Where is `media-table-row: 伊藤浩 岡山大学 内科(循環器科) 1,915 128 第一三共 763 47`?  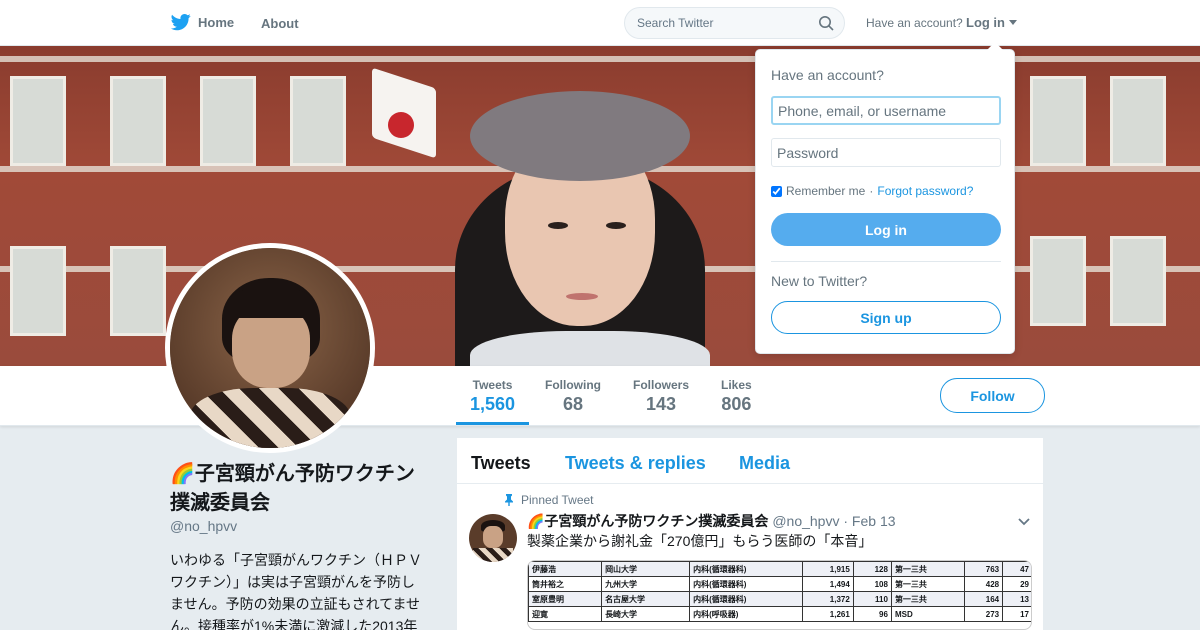 media-table-row: 伊藤浩 岡山大学 内科(循環器科) 1,915 128 第一三共 763 47 is located at coordinates (779, 569).